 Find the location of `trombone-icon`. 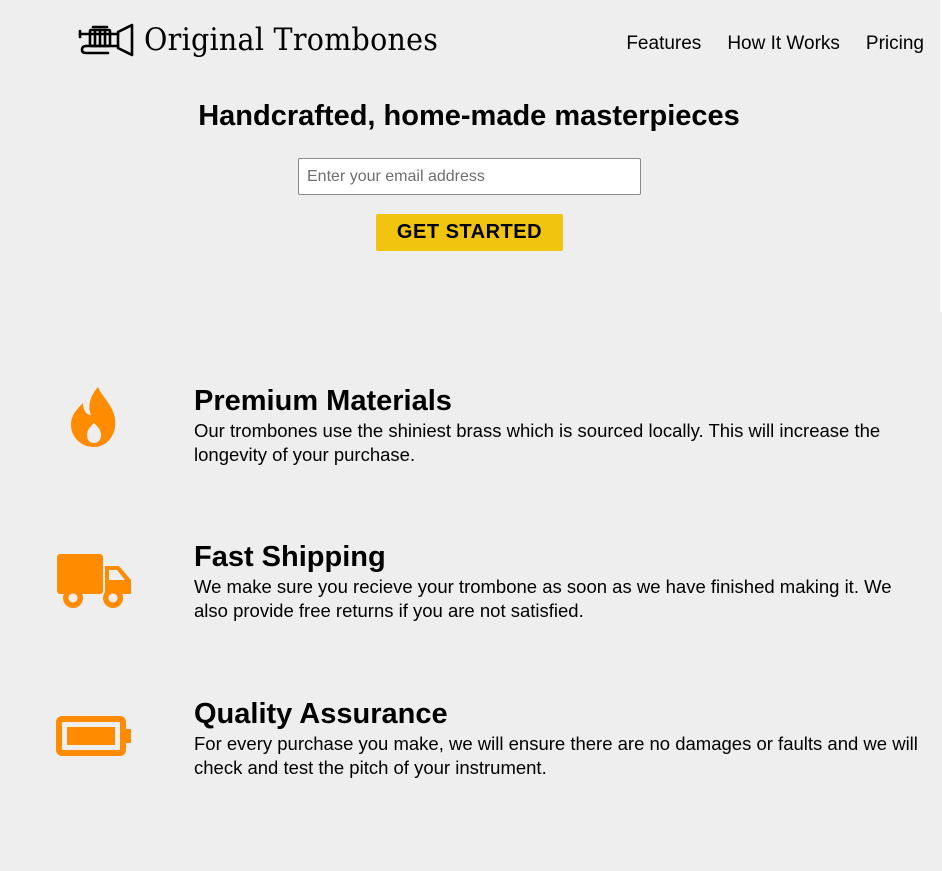

trombone-icon is located at coordinates (106, 40).